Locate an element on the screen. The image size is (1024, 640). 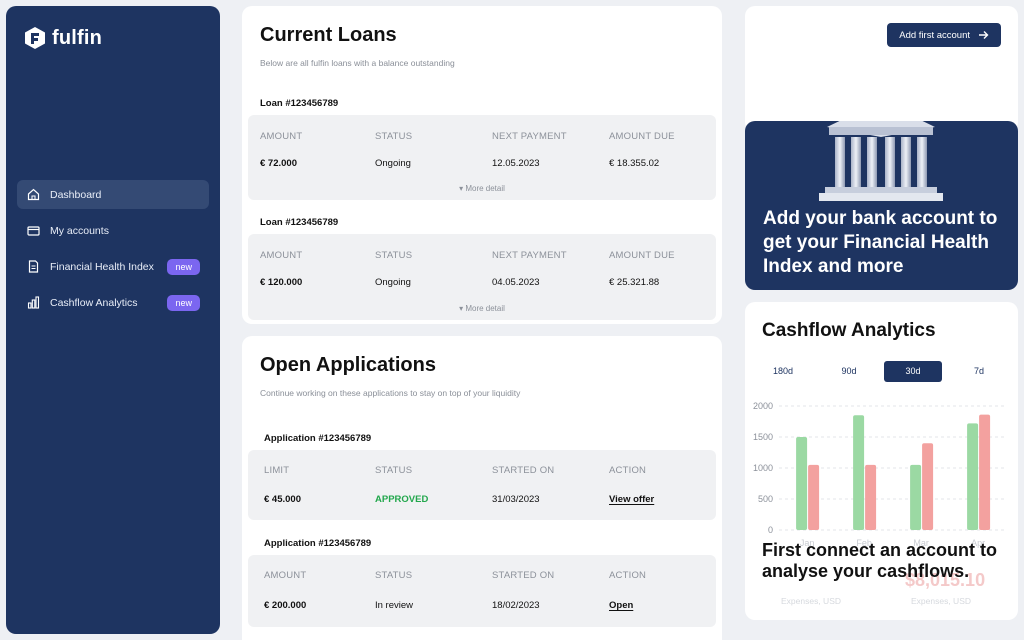
period-30d: 30d is located at coordinates (913, 371).